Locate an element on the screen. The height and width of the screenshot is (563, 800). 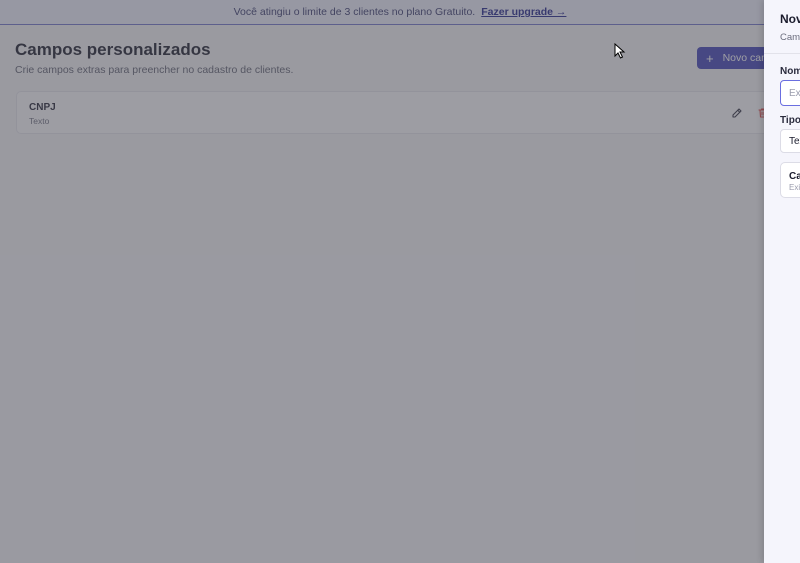
field-type-value: Tex is located at coordinates (794, 141).